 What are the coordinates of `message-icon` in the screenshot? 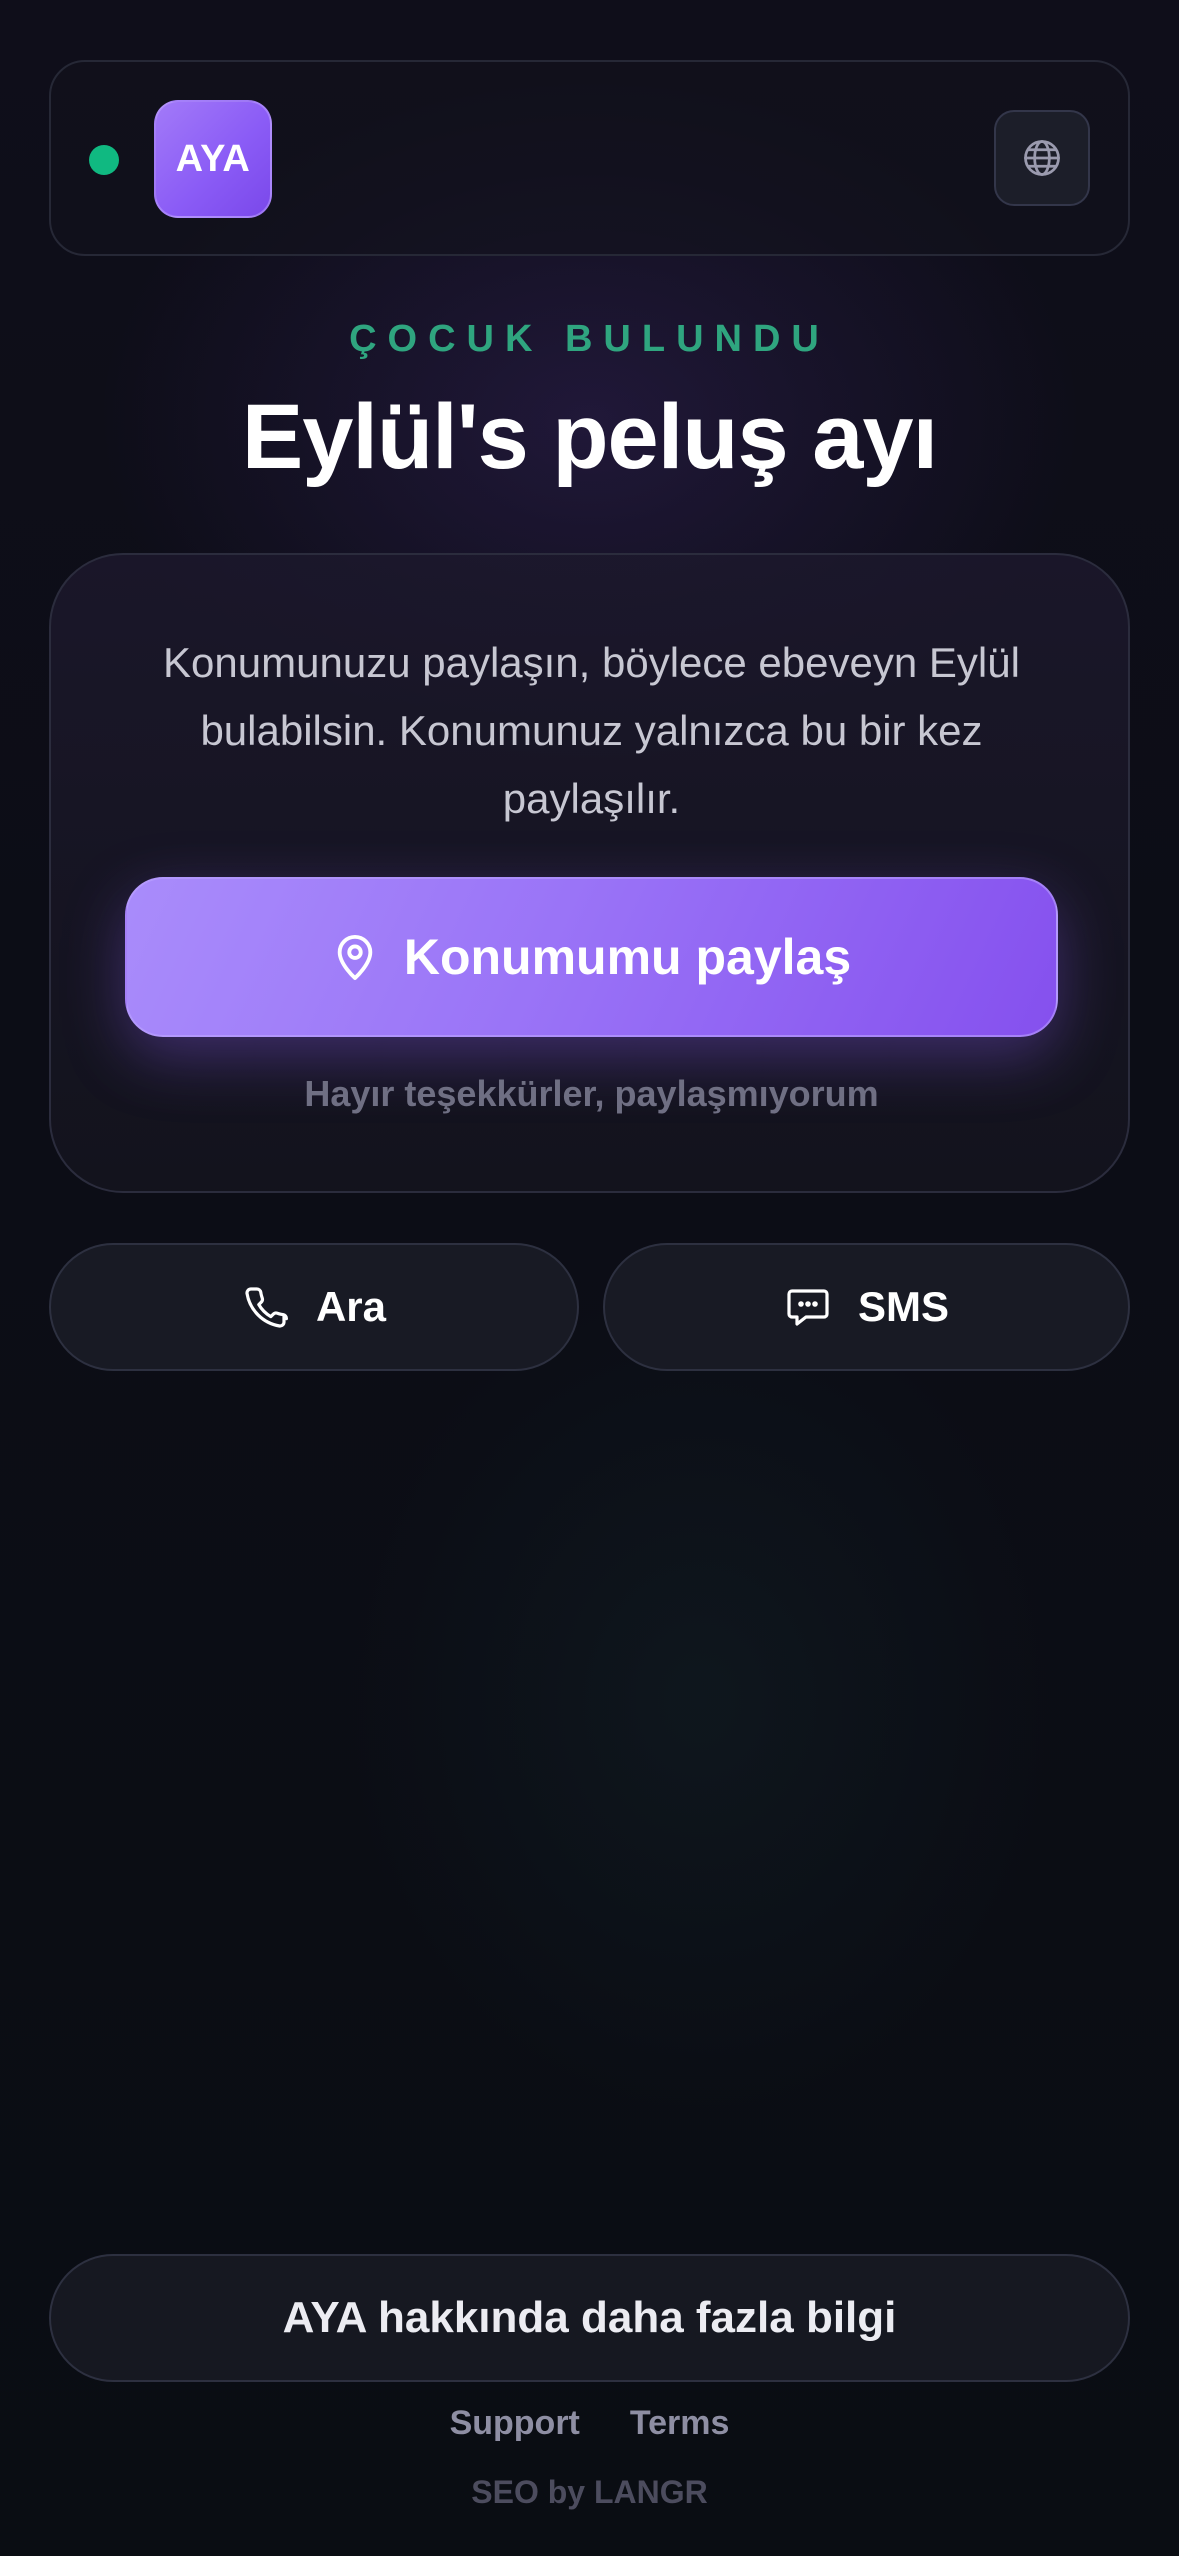 It's located at (808, 1307).